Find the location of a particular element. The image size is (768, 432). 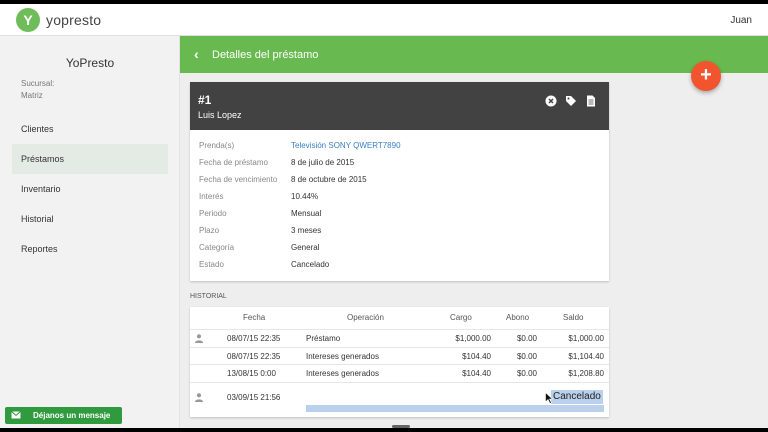

chat-label: Déjanos un mensaje is located at coordinates (72, 415).